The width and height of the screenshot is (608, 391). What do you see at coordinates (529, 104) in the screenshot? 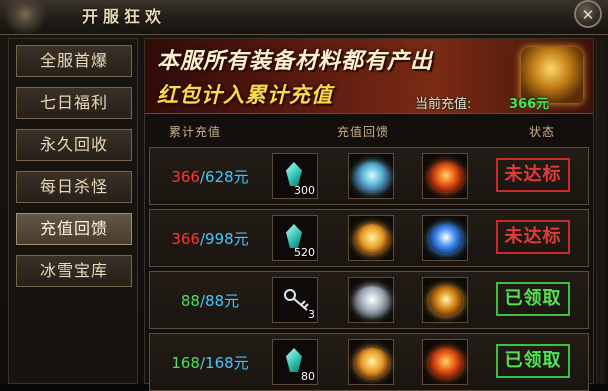
I see `current-recharge-value: 366元` at bounding box center [529, 104].